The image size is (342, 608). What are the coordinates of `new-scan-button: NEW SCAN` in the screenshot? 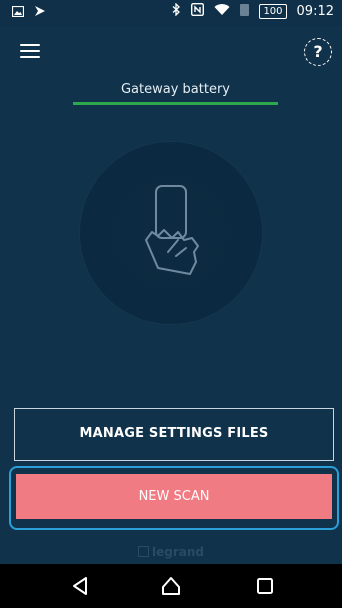 It's located at (174, 496).